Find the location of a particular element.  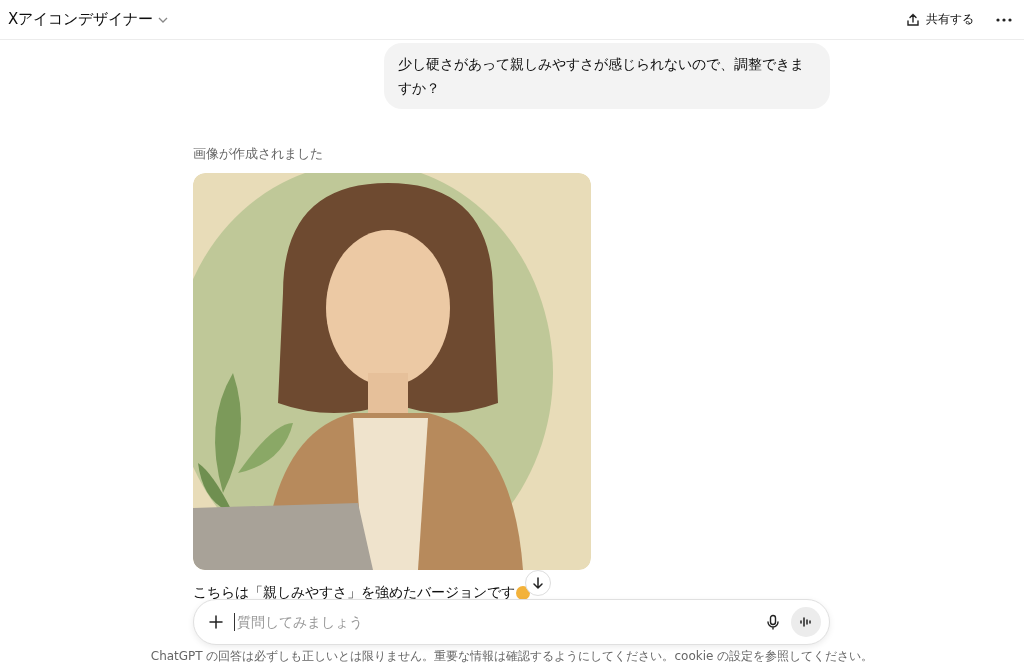

disclaimer-text: ChatGPT の回答は必ずしも正しいとは限りません。重要な情報は確認するようにしてください。cookie の設定を参照してください。 is located at coordinates (512, 656).